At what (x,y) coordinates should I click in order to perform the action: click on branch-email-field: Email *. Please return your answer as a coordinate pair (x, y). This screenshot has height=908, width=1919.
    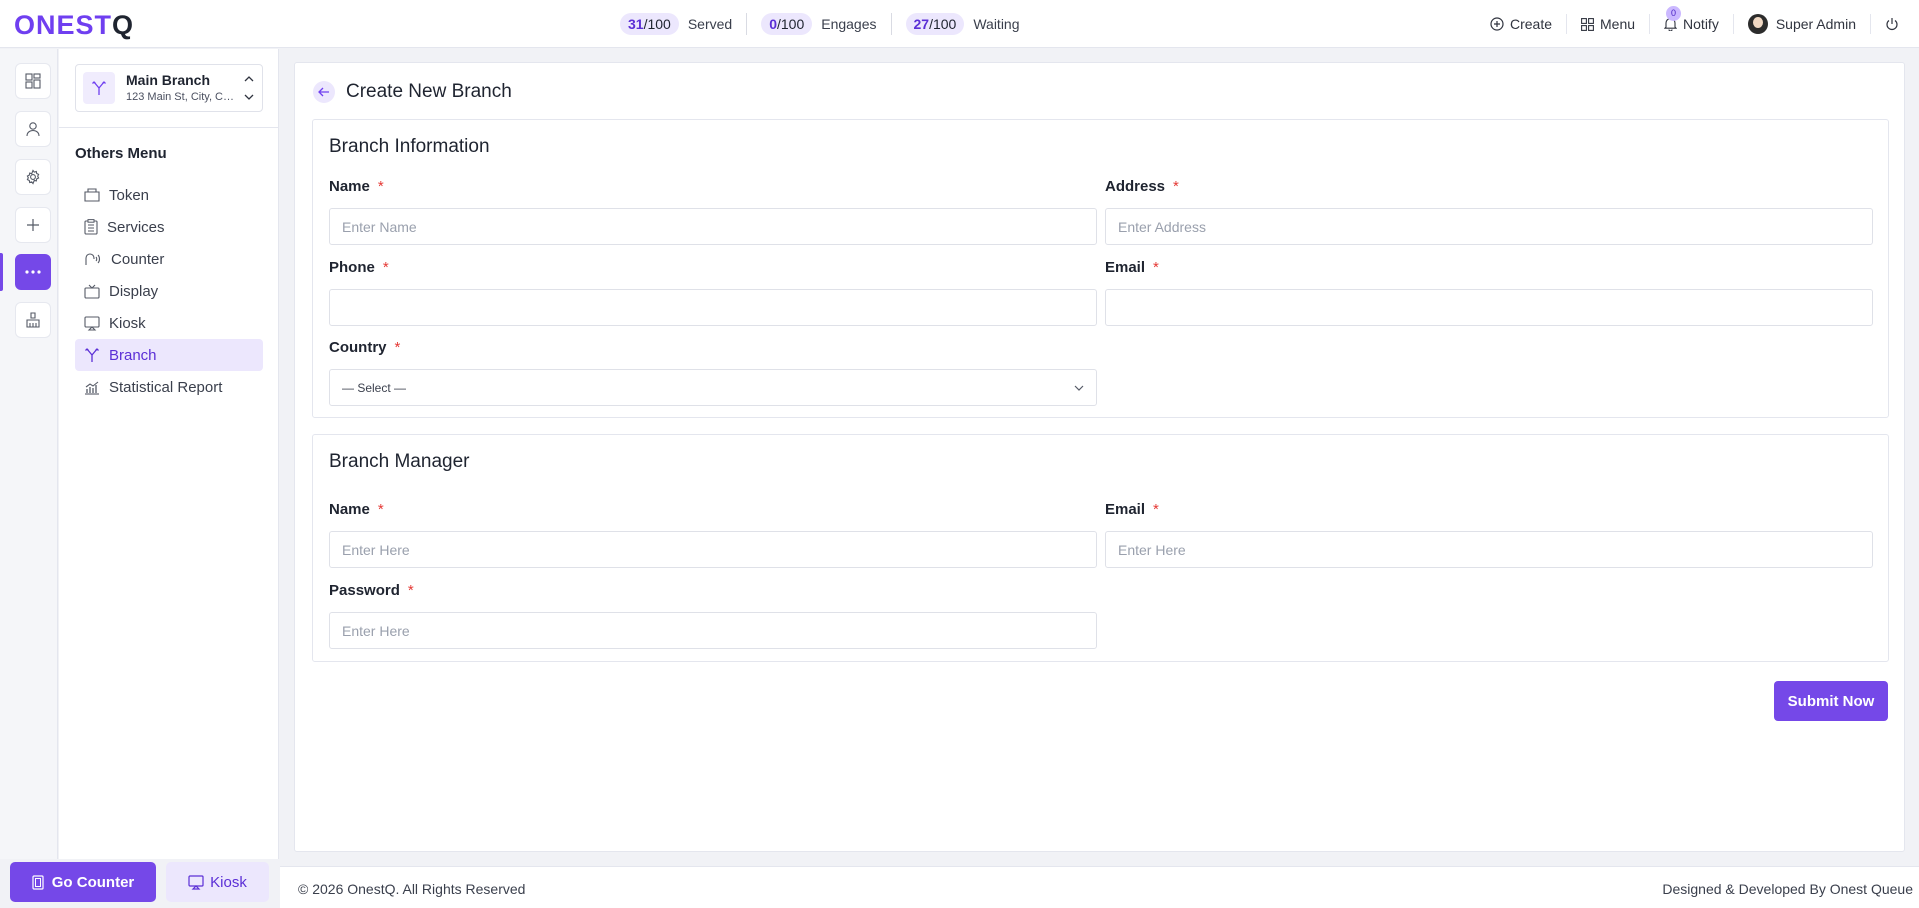
    Looking at the image, I should click on (1489, 292).